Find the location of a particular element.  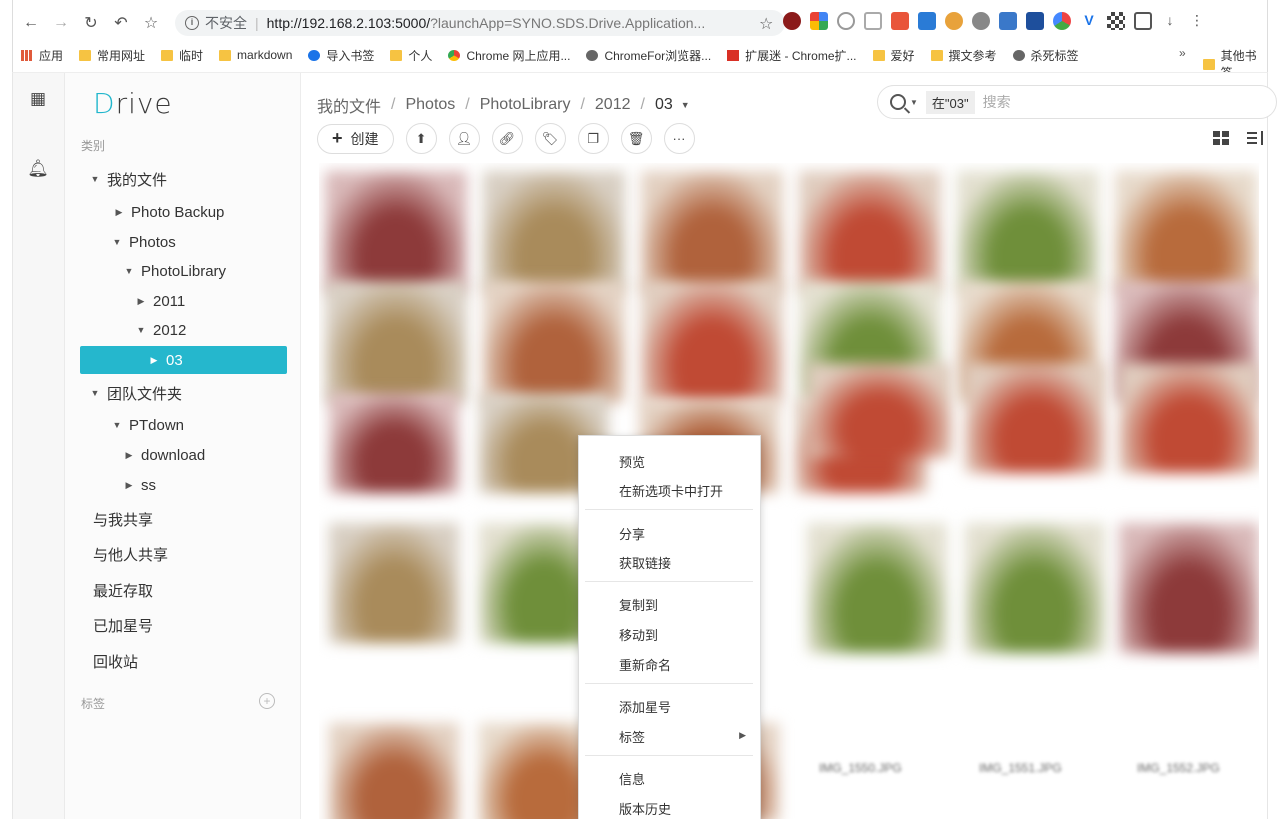

context-menu-item: 重新命名 is located at coordinates (645, 664).